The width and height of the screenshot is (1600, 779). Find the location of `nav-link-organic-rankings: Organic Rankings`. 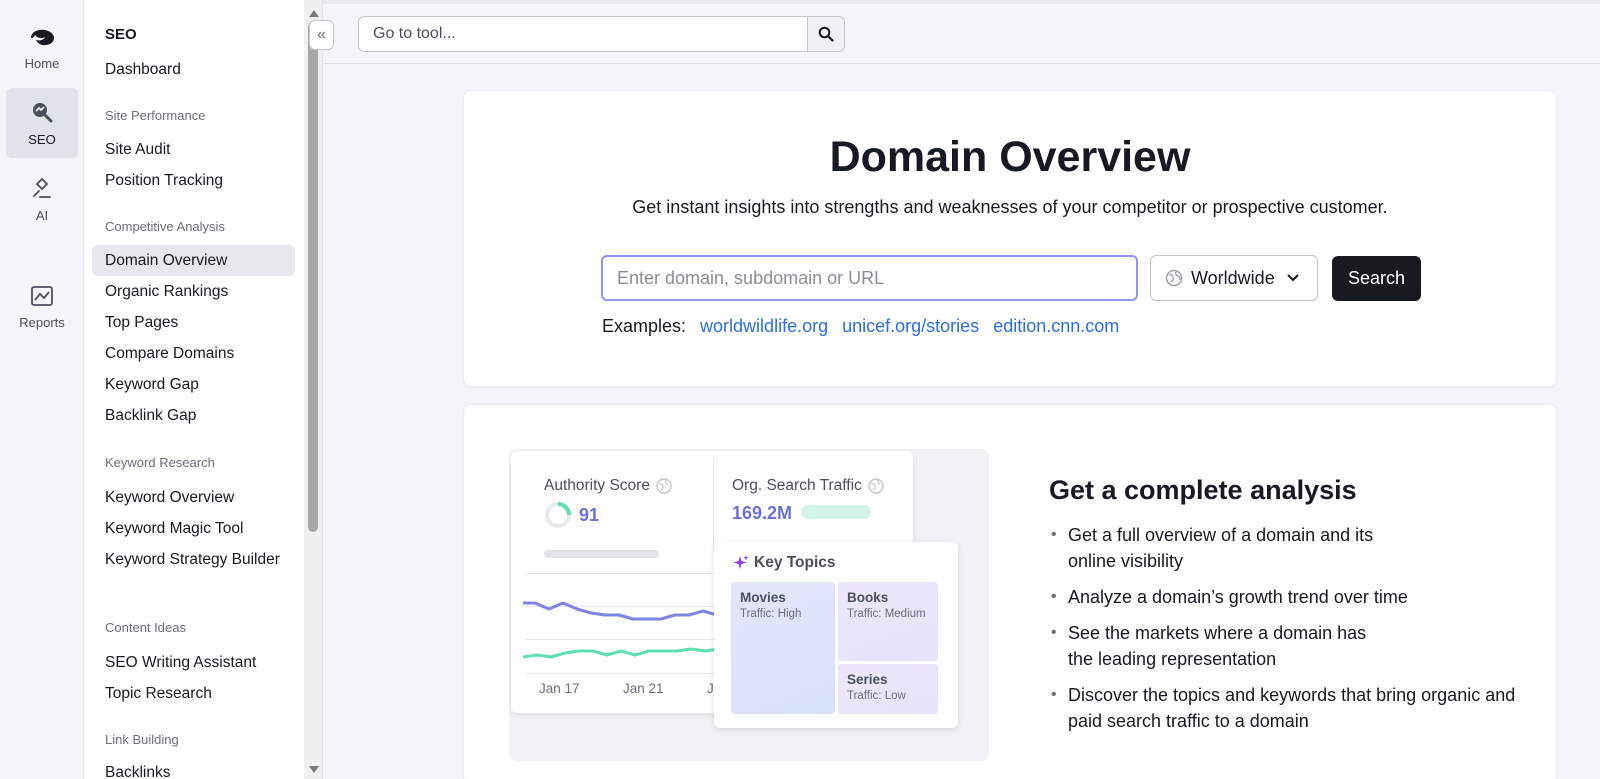

nav-link-organic-rankings: Organic Rankings is located at coordinates (193, 291).